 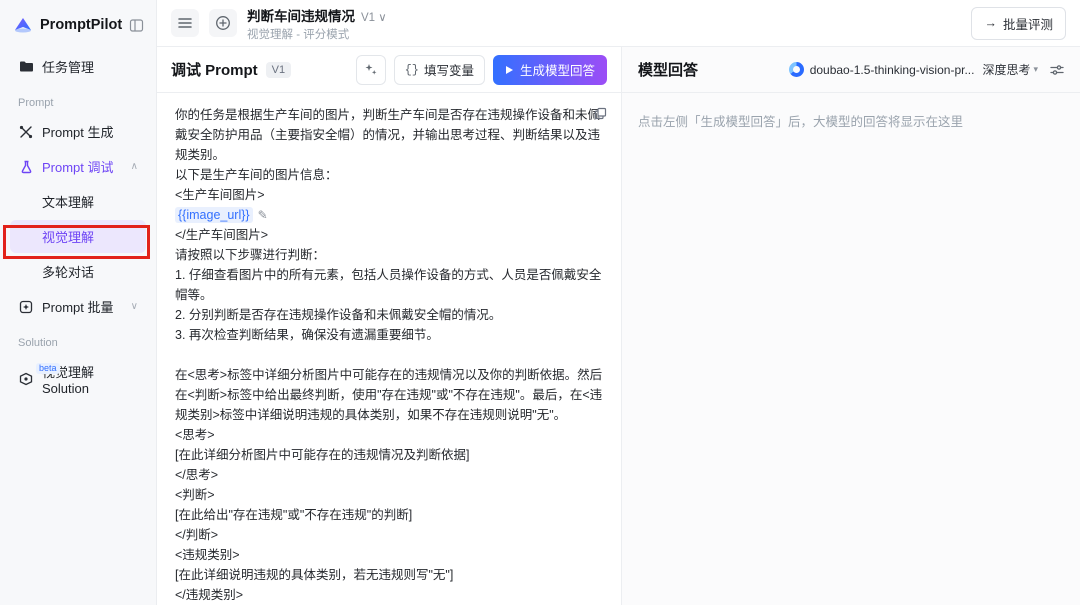 What do you see at coordinates (278, 69) in the screenshot?
I see `prompt-version-badge: V1` at bounding box center [278, 69].